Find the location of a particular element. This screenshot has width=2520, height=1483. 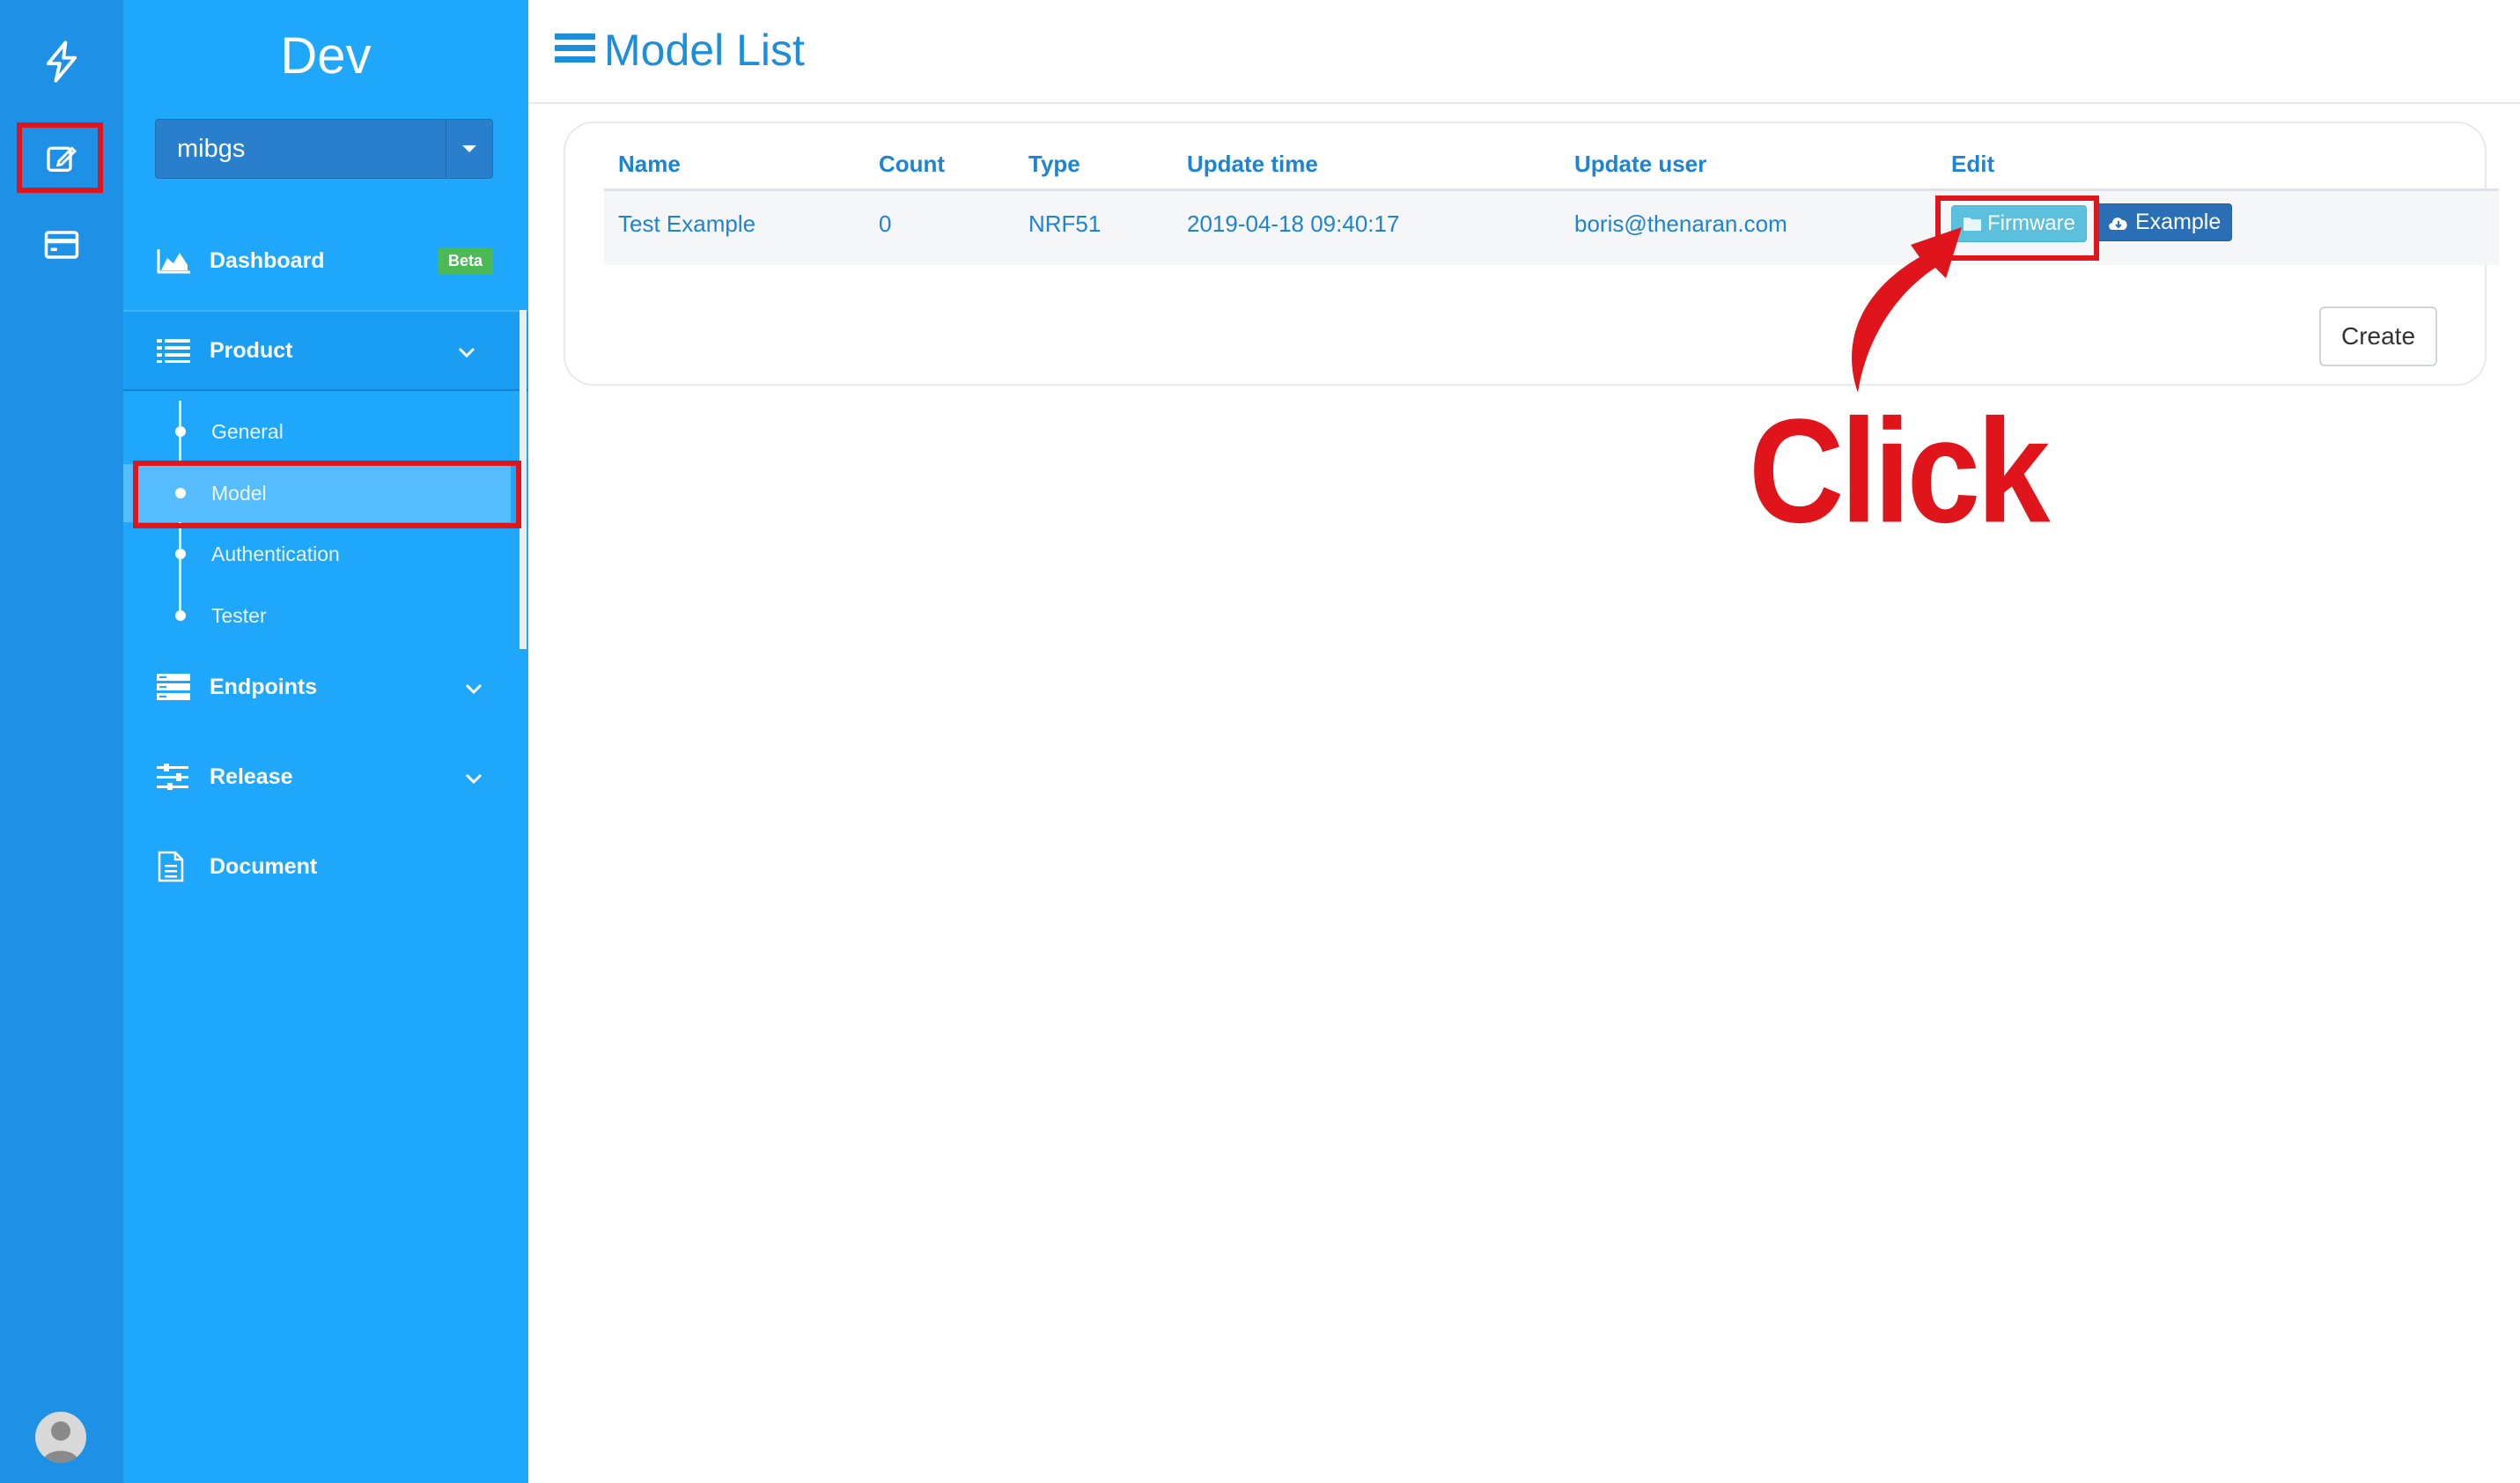

user-avatar is located at coordinates (61, 1438).